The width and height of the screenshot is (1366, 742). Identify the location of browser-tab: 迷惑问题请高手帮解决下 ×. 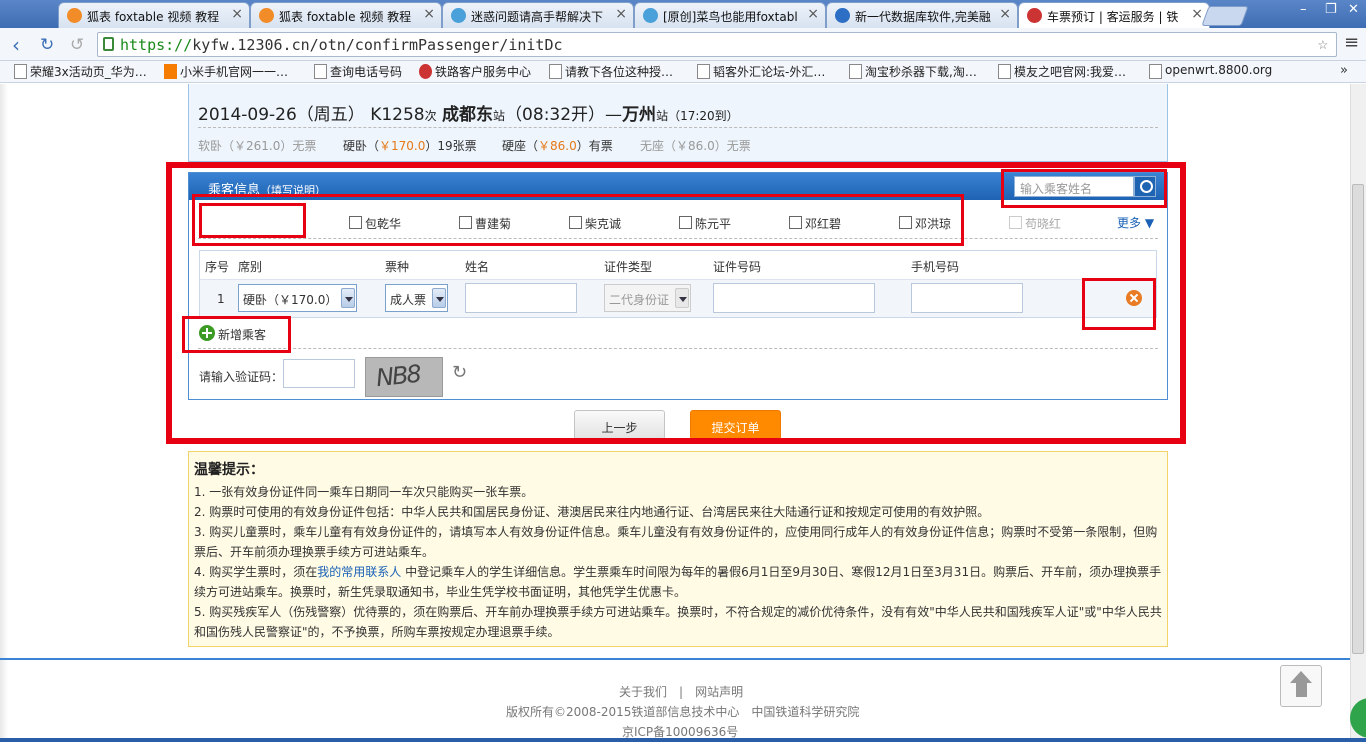
(538, 15).